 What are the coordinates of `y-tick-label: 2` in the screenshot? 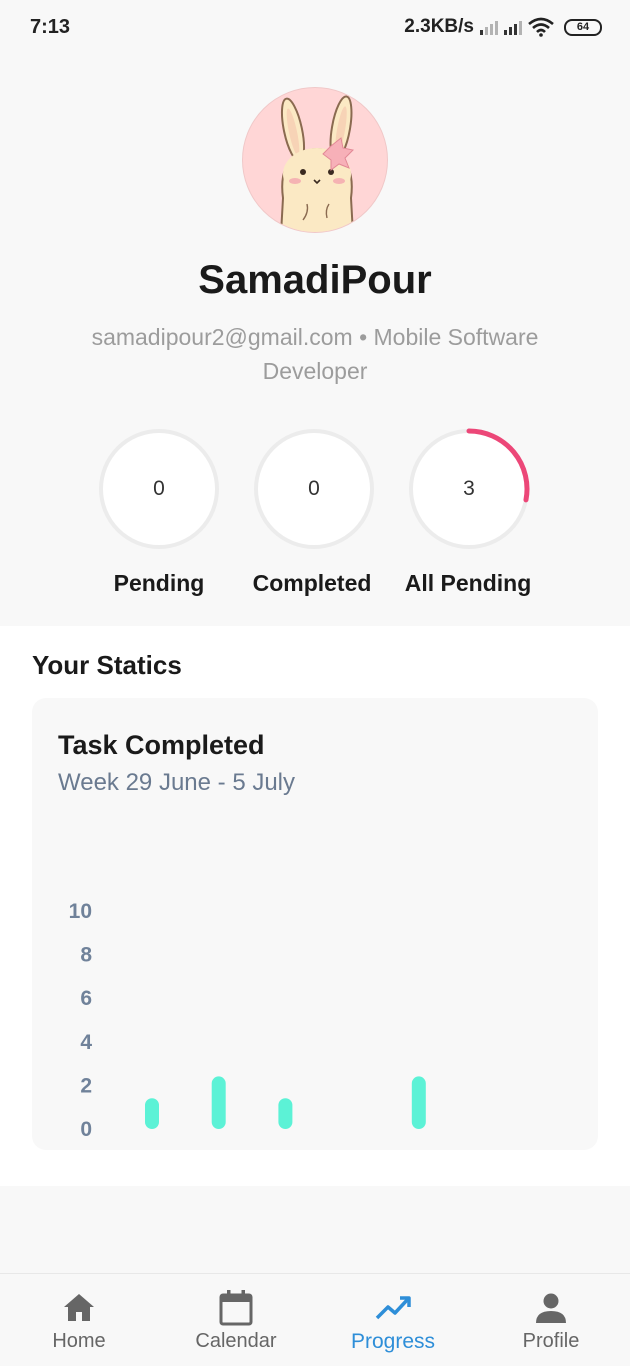 It's located at (86, 1085).